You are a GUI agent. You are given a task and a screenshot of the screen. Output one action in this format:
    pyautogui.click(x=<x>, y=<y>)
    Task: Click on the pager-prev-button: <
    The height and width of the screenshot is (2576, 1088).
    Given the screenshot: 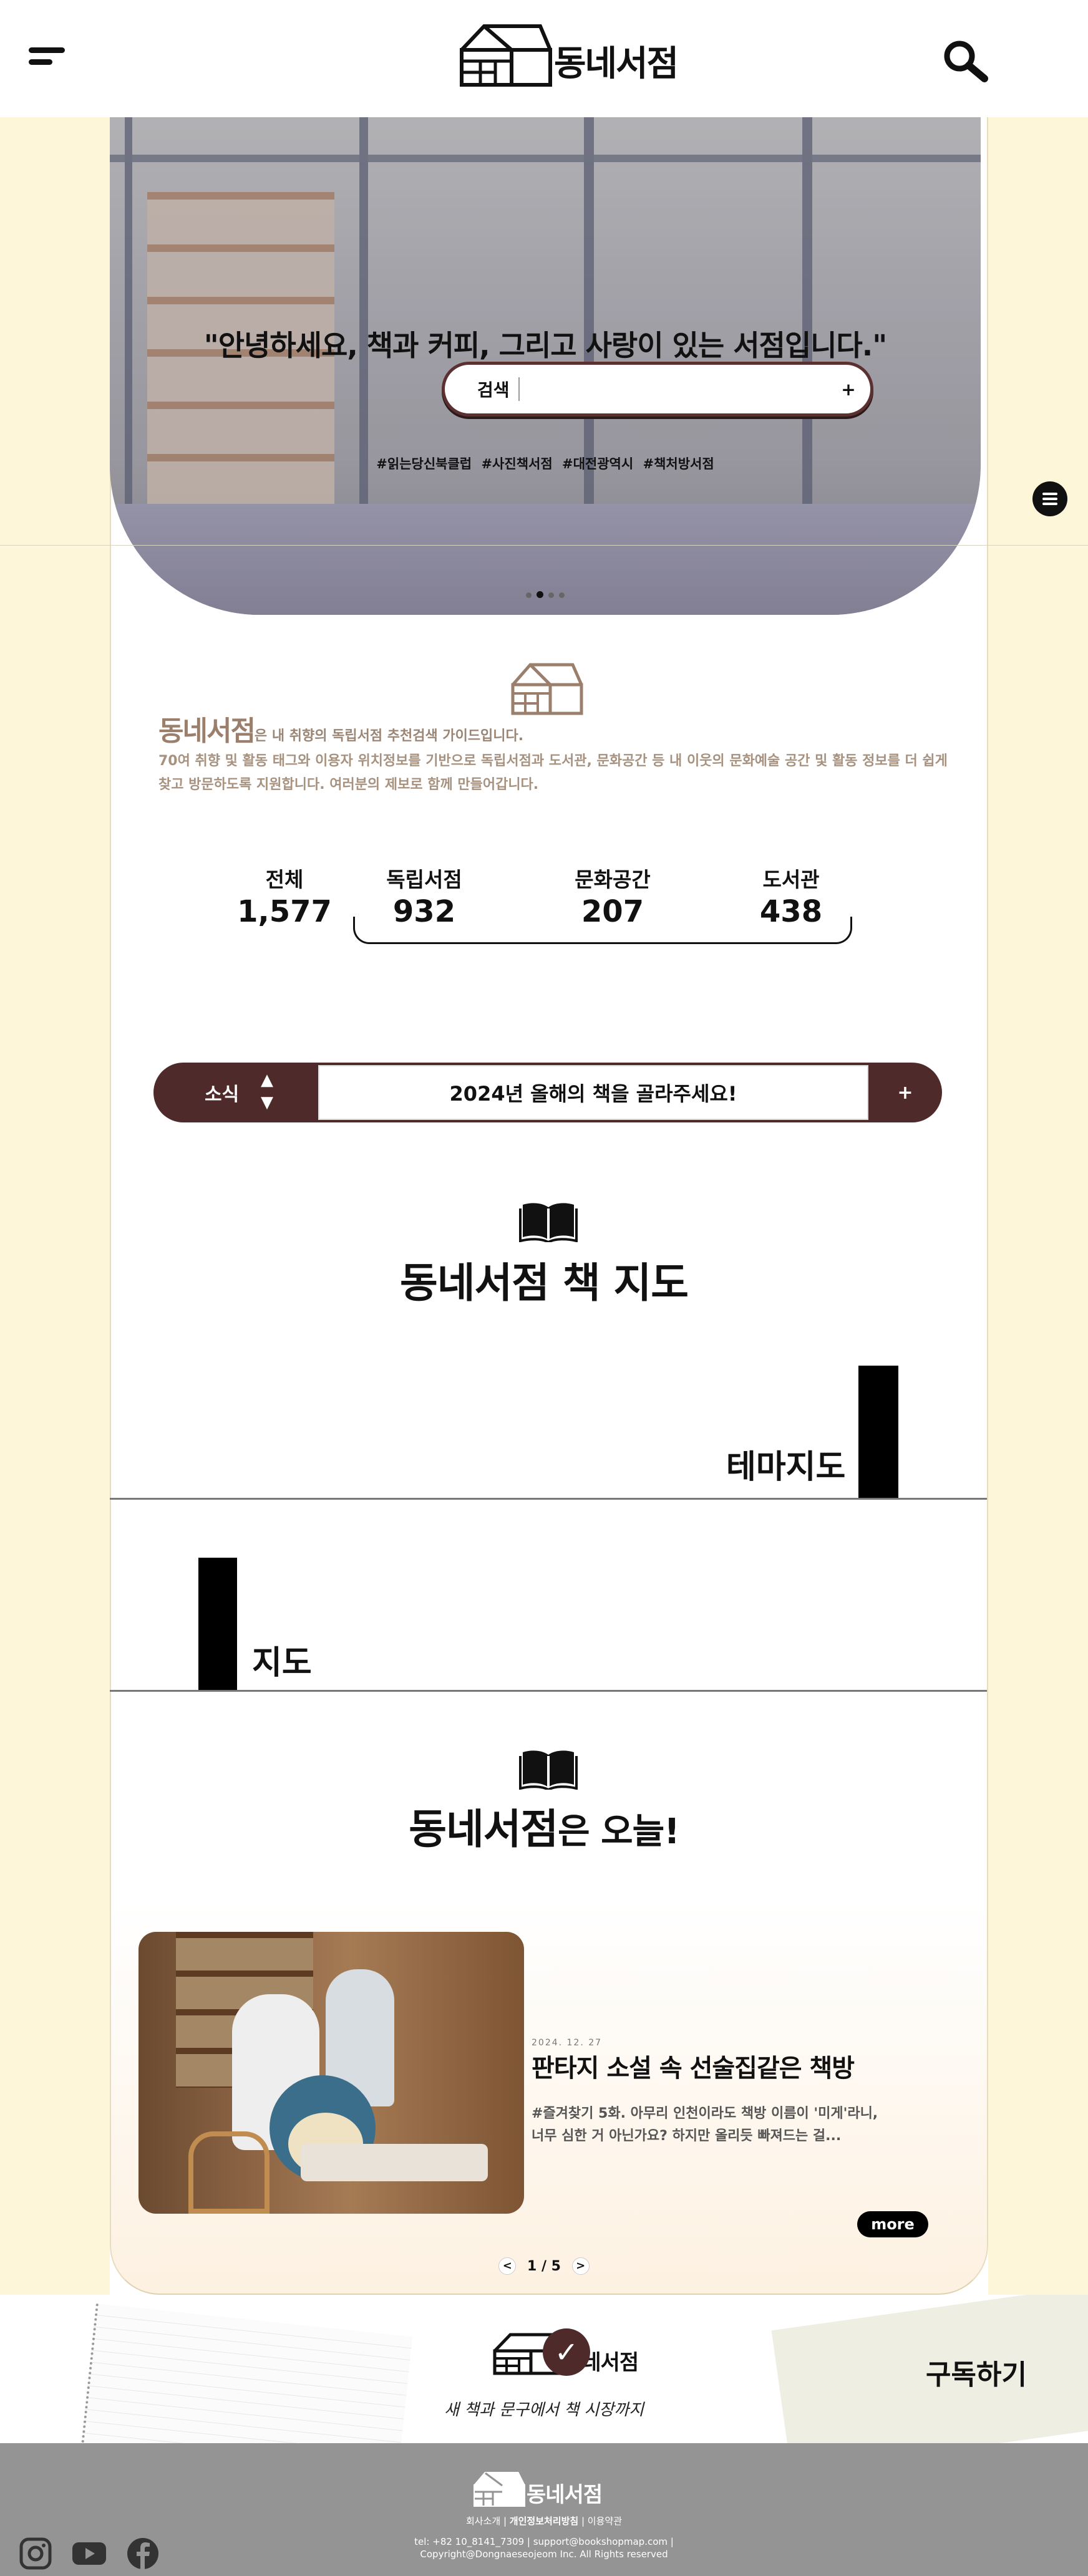 What is the action you would take?
    pyautogui.click(x=508, y=2266)
    